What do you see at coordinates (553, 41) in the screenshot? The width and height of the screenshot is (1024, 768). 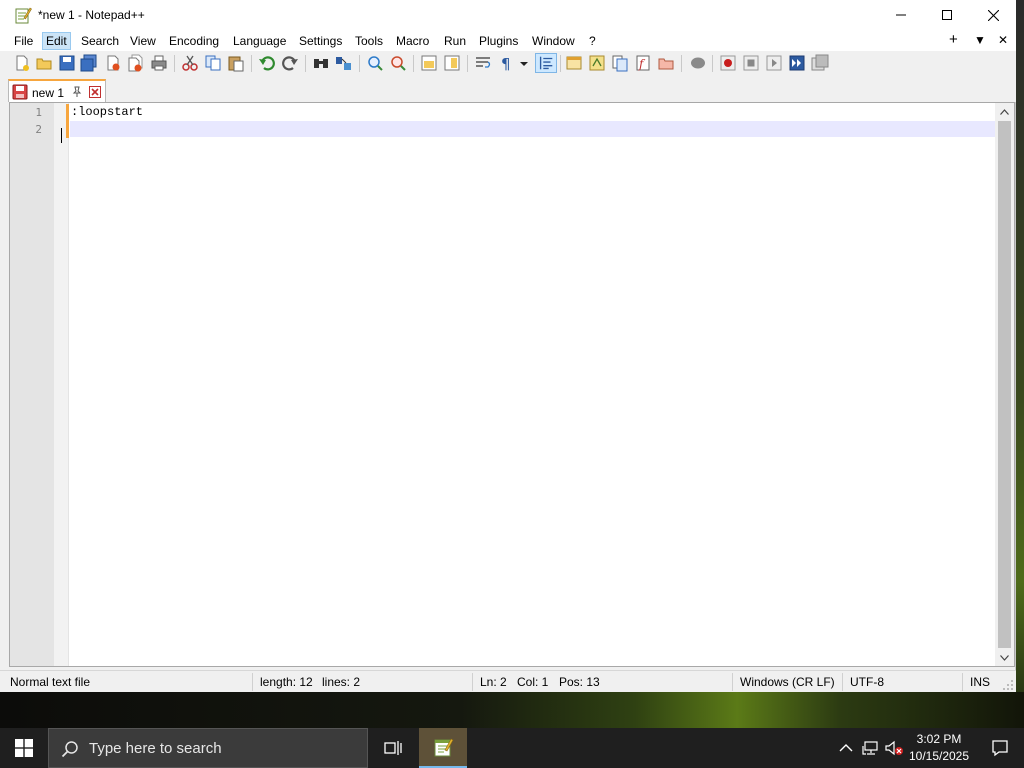 I see `menu-window: Window` at bounding box center [553, 41].